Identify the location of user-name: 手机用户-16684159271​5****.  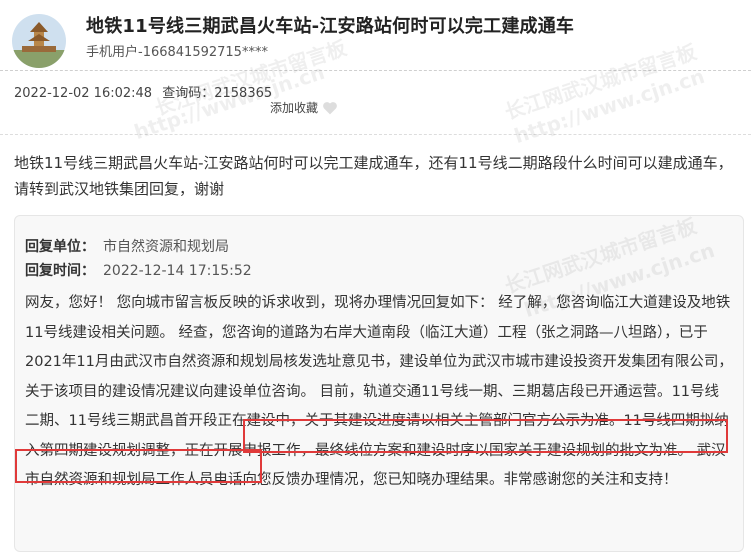
(177, 52).